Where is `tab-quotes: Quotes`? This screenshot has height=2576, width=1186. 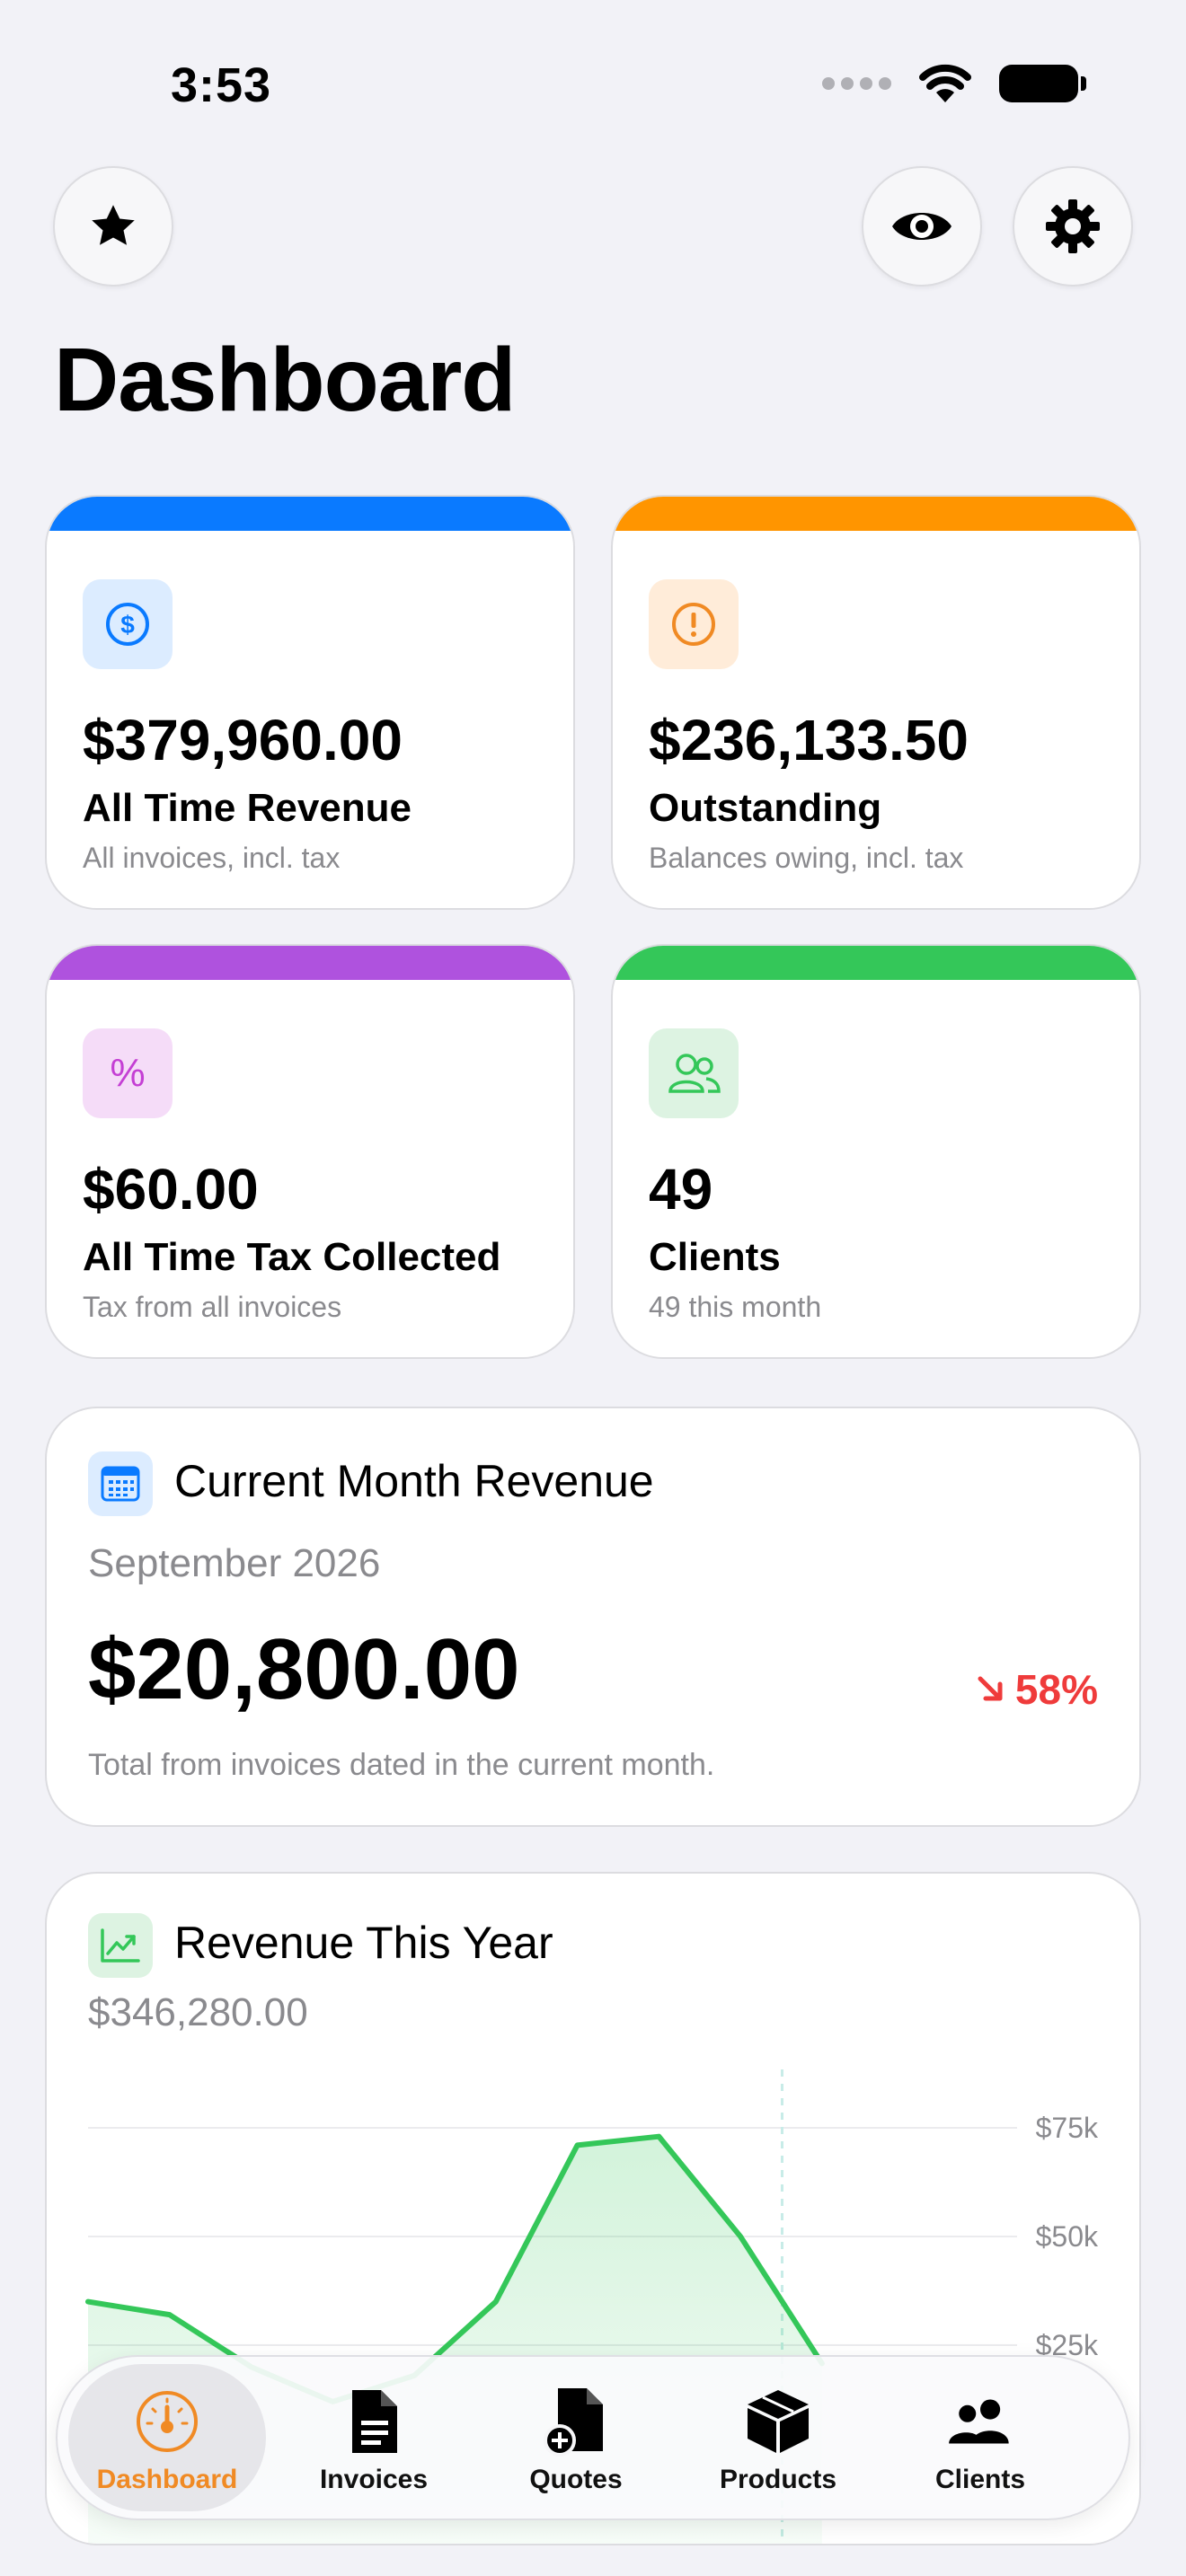
tab-quotes: Quotes is located at coordinates (576, 2437).